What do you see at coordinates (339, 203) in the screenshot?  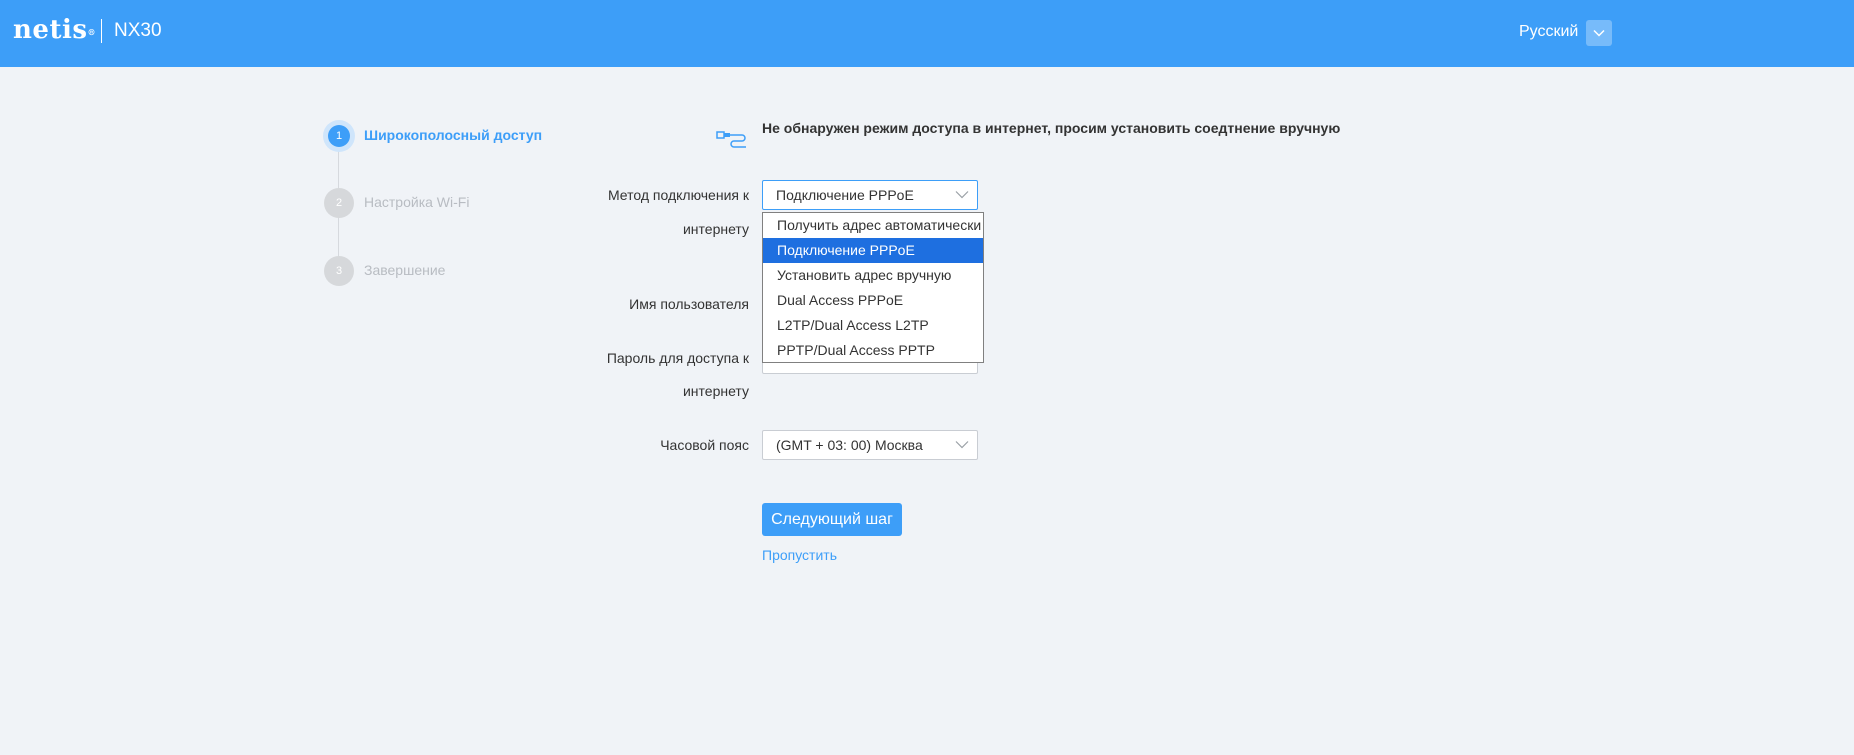 I see `step-2-indicator: 2` at bounding box center [339, 203].